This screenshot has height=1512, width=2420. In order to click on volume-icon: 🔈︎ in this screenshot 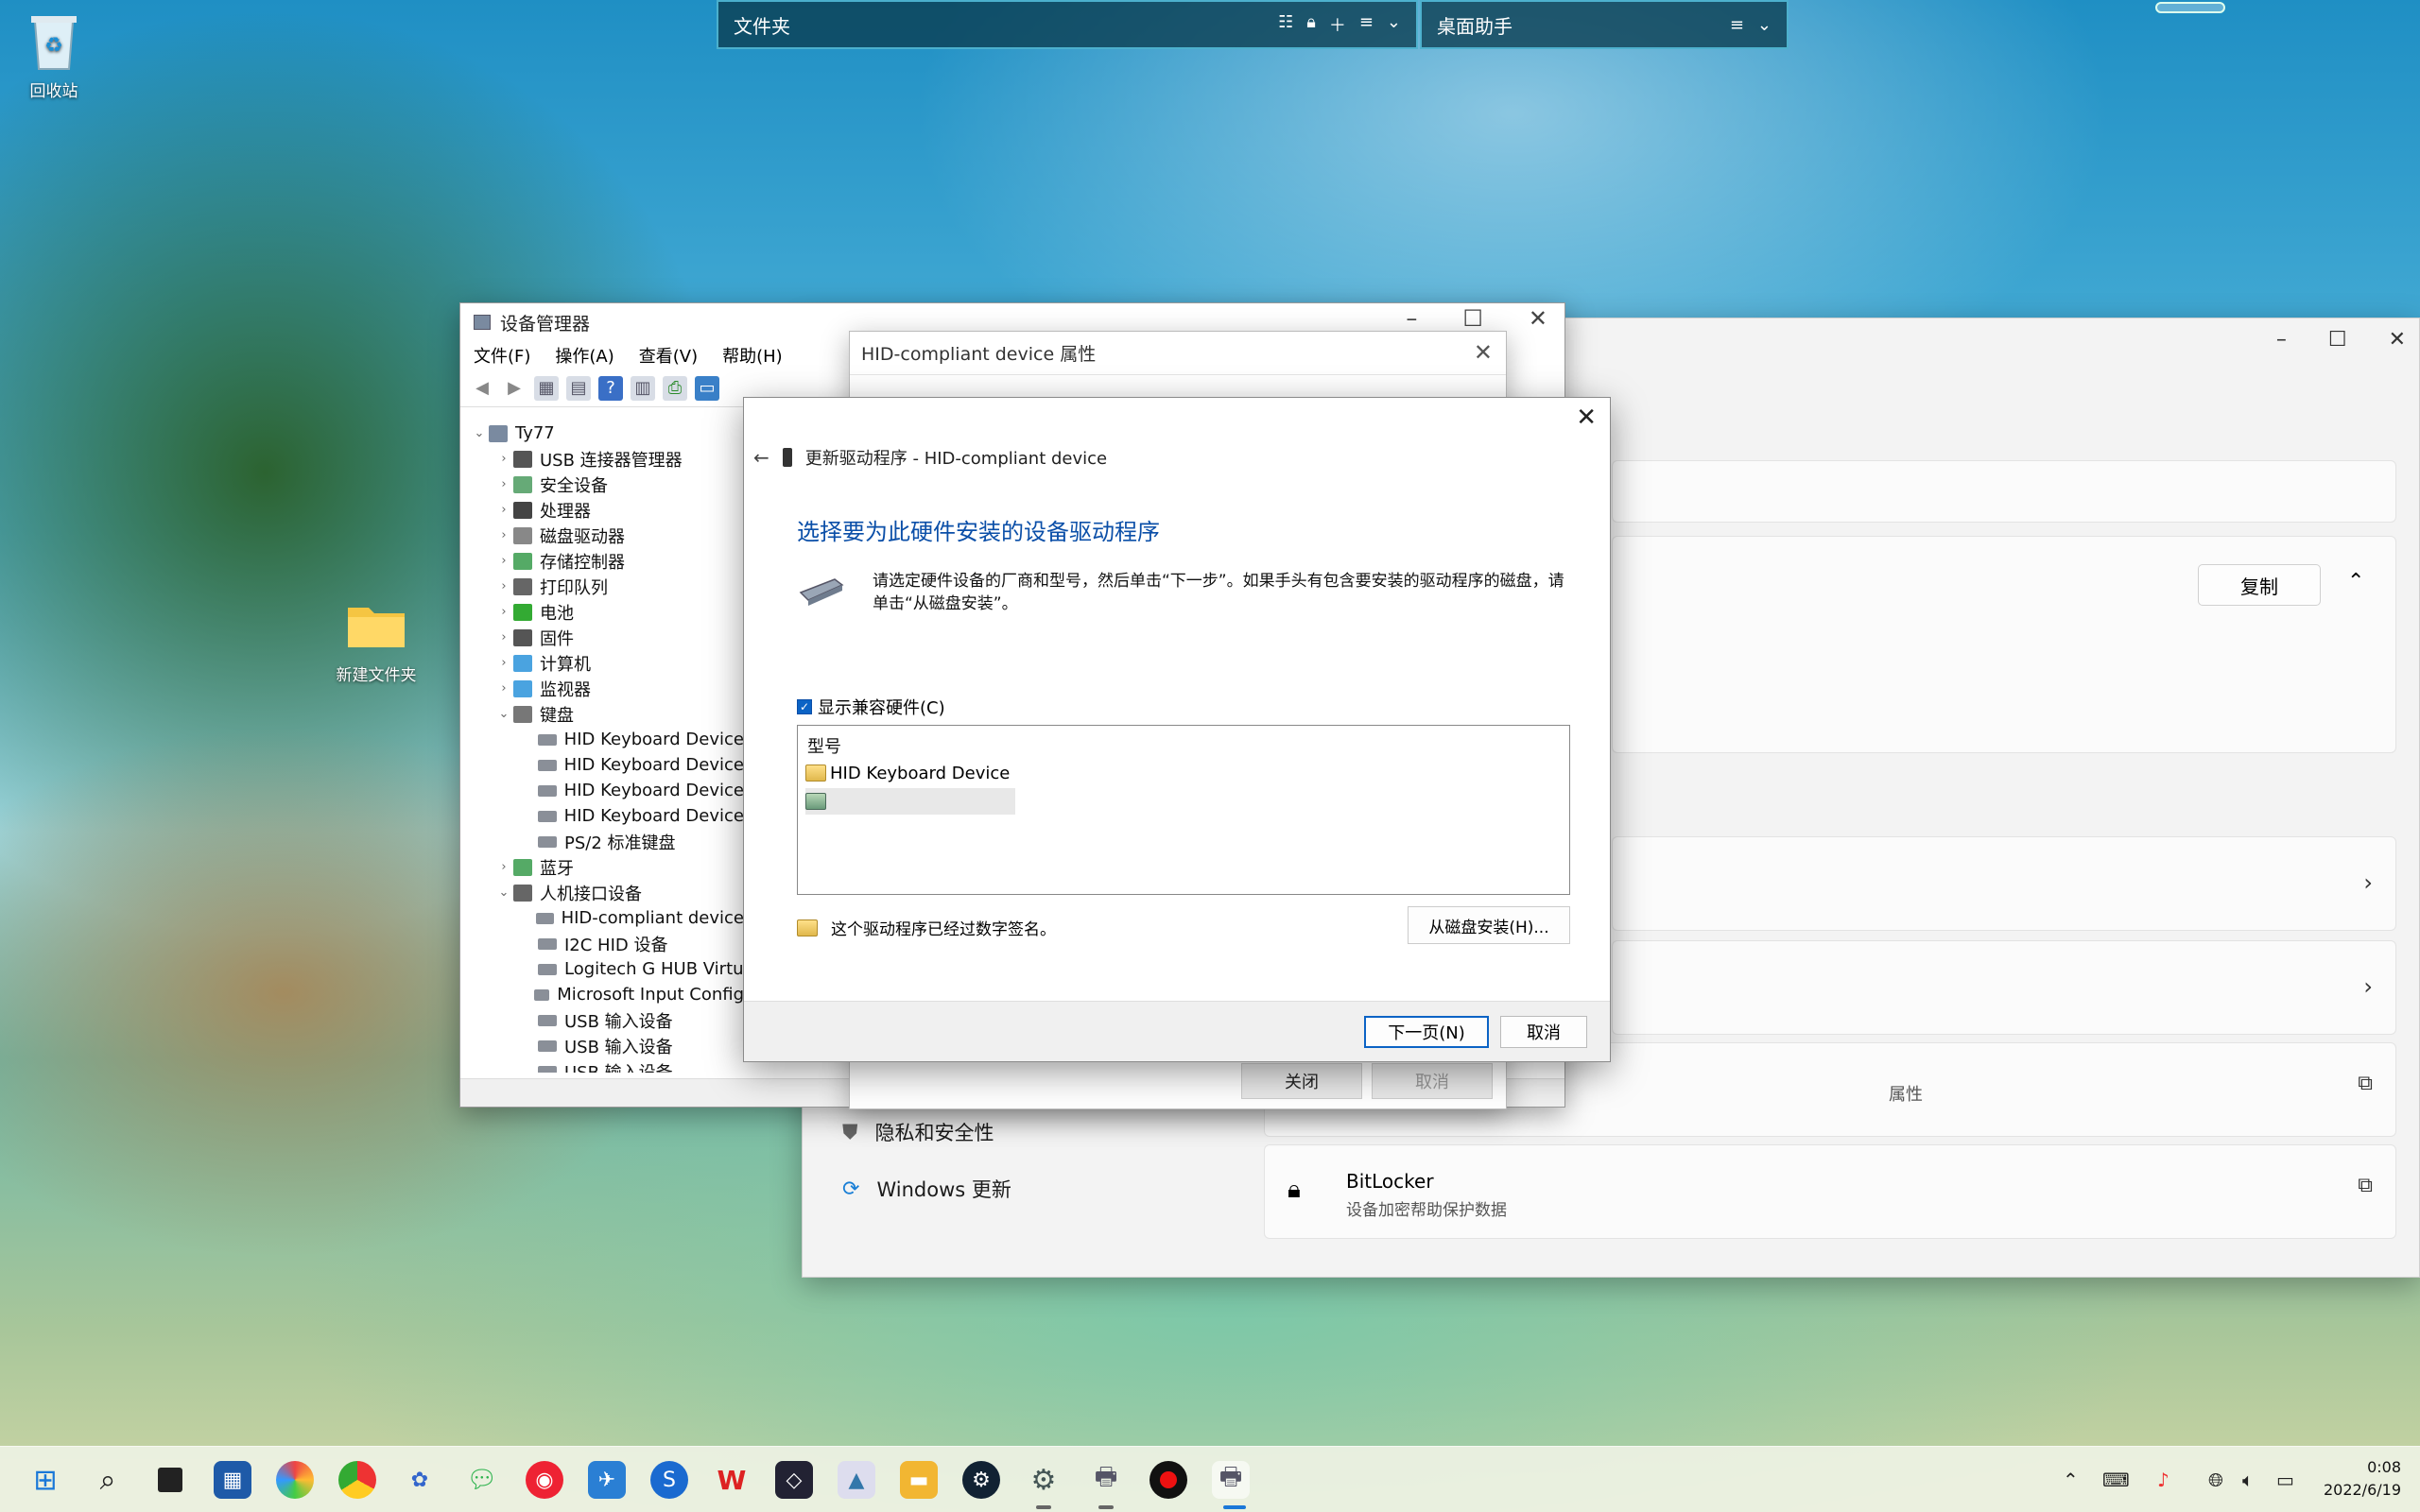, I will do `click(2248, 1479)`.